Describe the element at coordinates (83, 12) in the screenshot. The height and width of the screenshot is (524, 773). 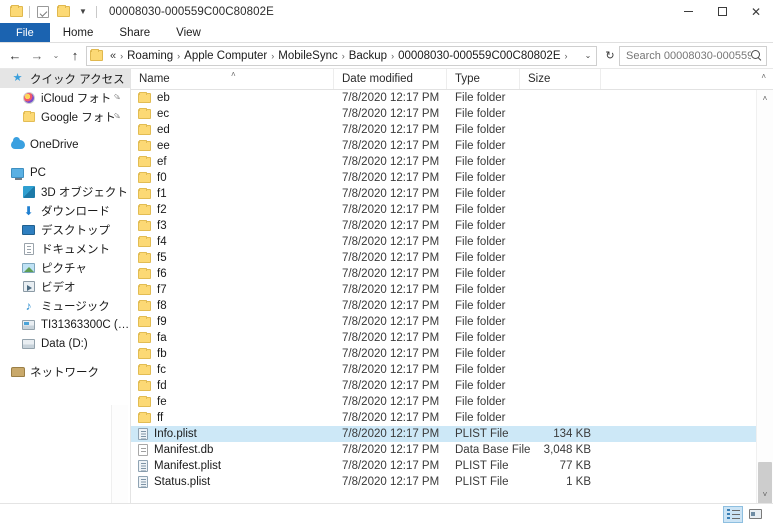
I see `chevron-down-icon: ▼` at that location.